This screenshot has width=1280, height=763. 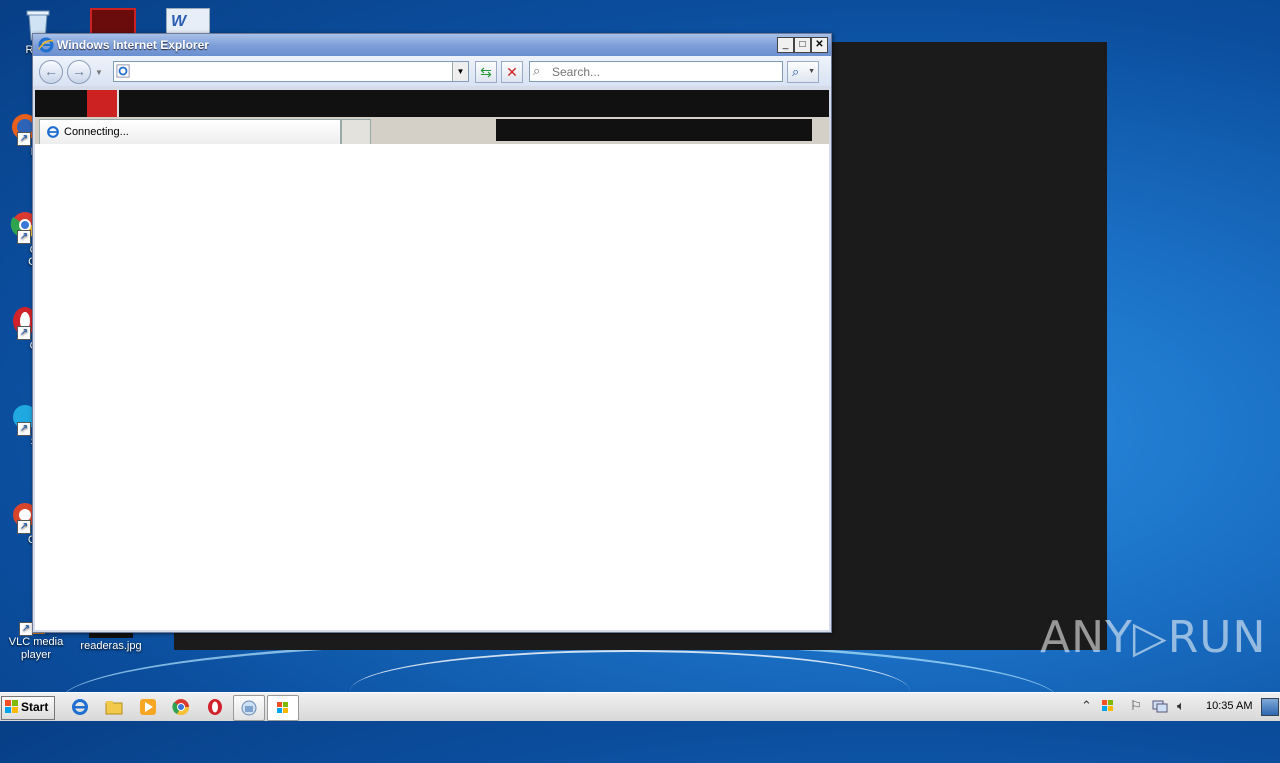 I want to click on refresh-icon: ⇆, so click(x=486, y=72).